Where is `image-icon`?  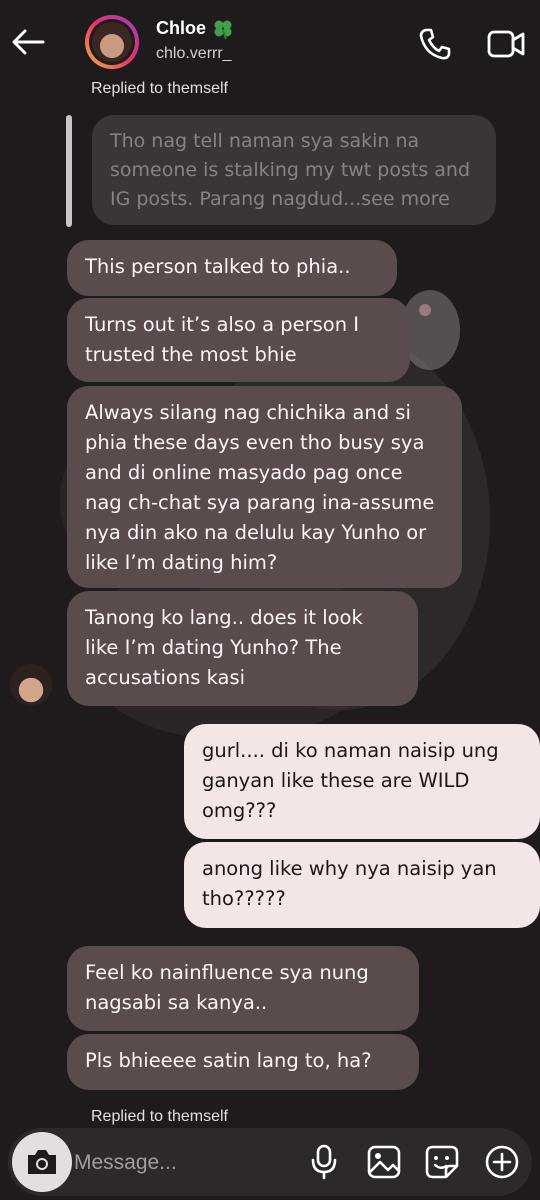 image-icon is located at coordinates (384, 1162).